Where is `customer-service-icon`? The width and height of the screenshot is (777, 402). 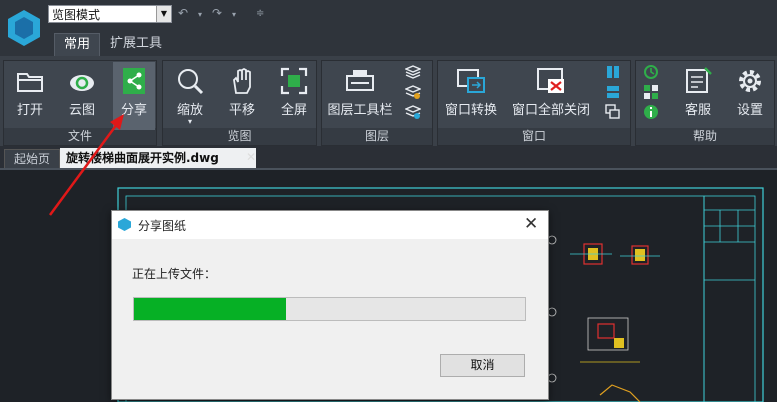
customer-service-icon is located at coordinates (698, 81).